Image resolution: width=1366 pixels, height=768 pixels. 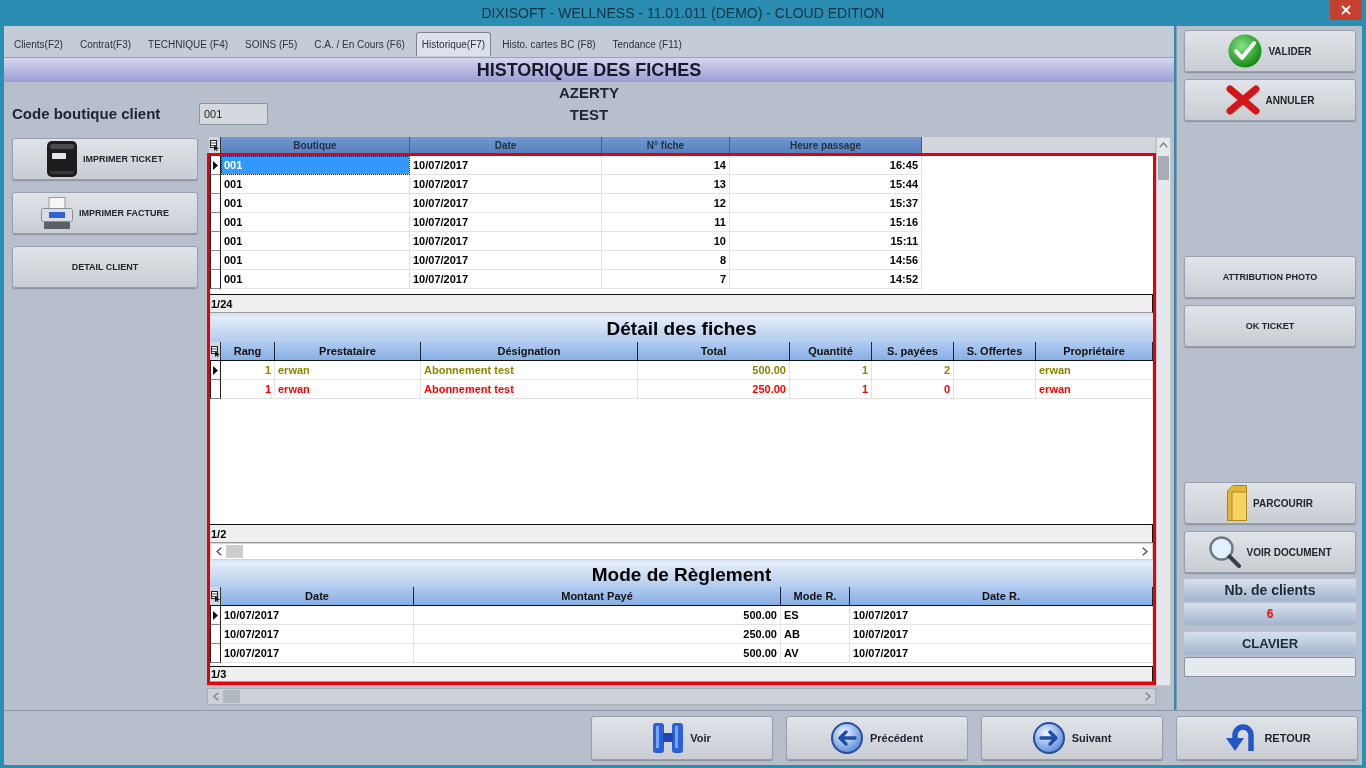 What do you see at coordinates (1270, 503) in the screenshot?
I see `action-button: PARCOURIR` at bounding box center [1270, 503].